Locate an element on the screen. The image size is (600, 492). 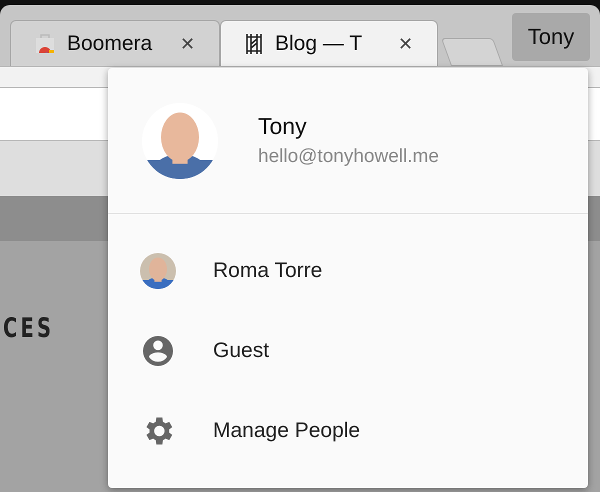
account-icon is located at coordinates (158, 351).